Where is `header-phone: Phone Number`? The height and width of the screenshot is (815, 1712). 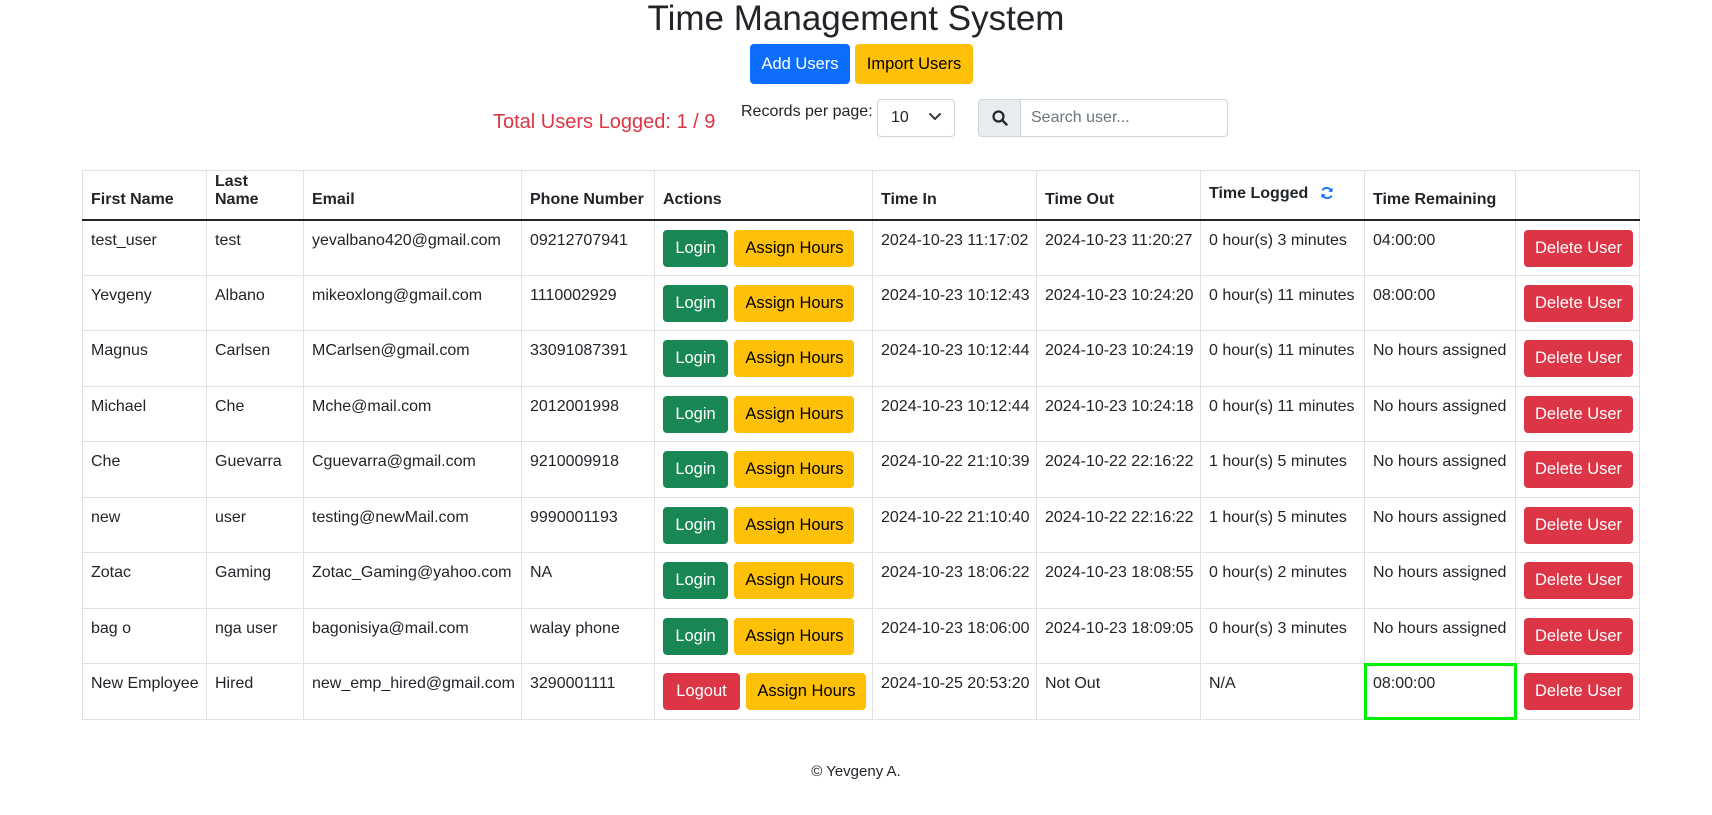 header-phone: Phone Number is located at coordinates (588, 195).